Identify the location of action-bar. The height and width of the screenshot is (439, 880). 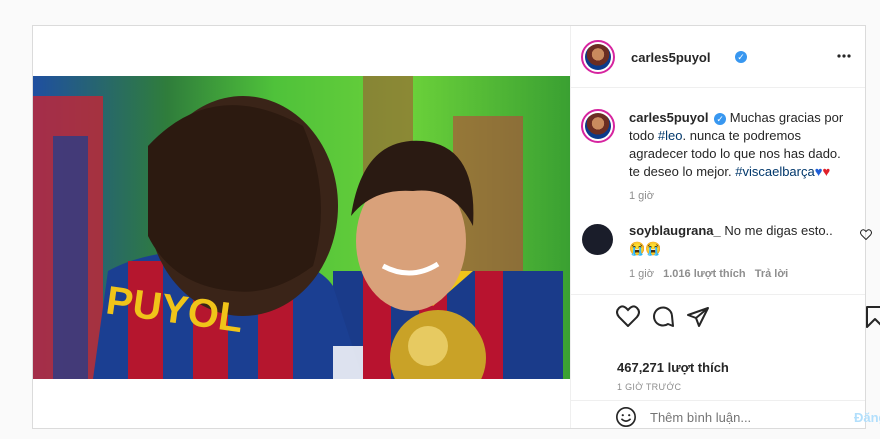
(717, 295).